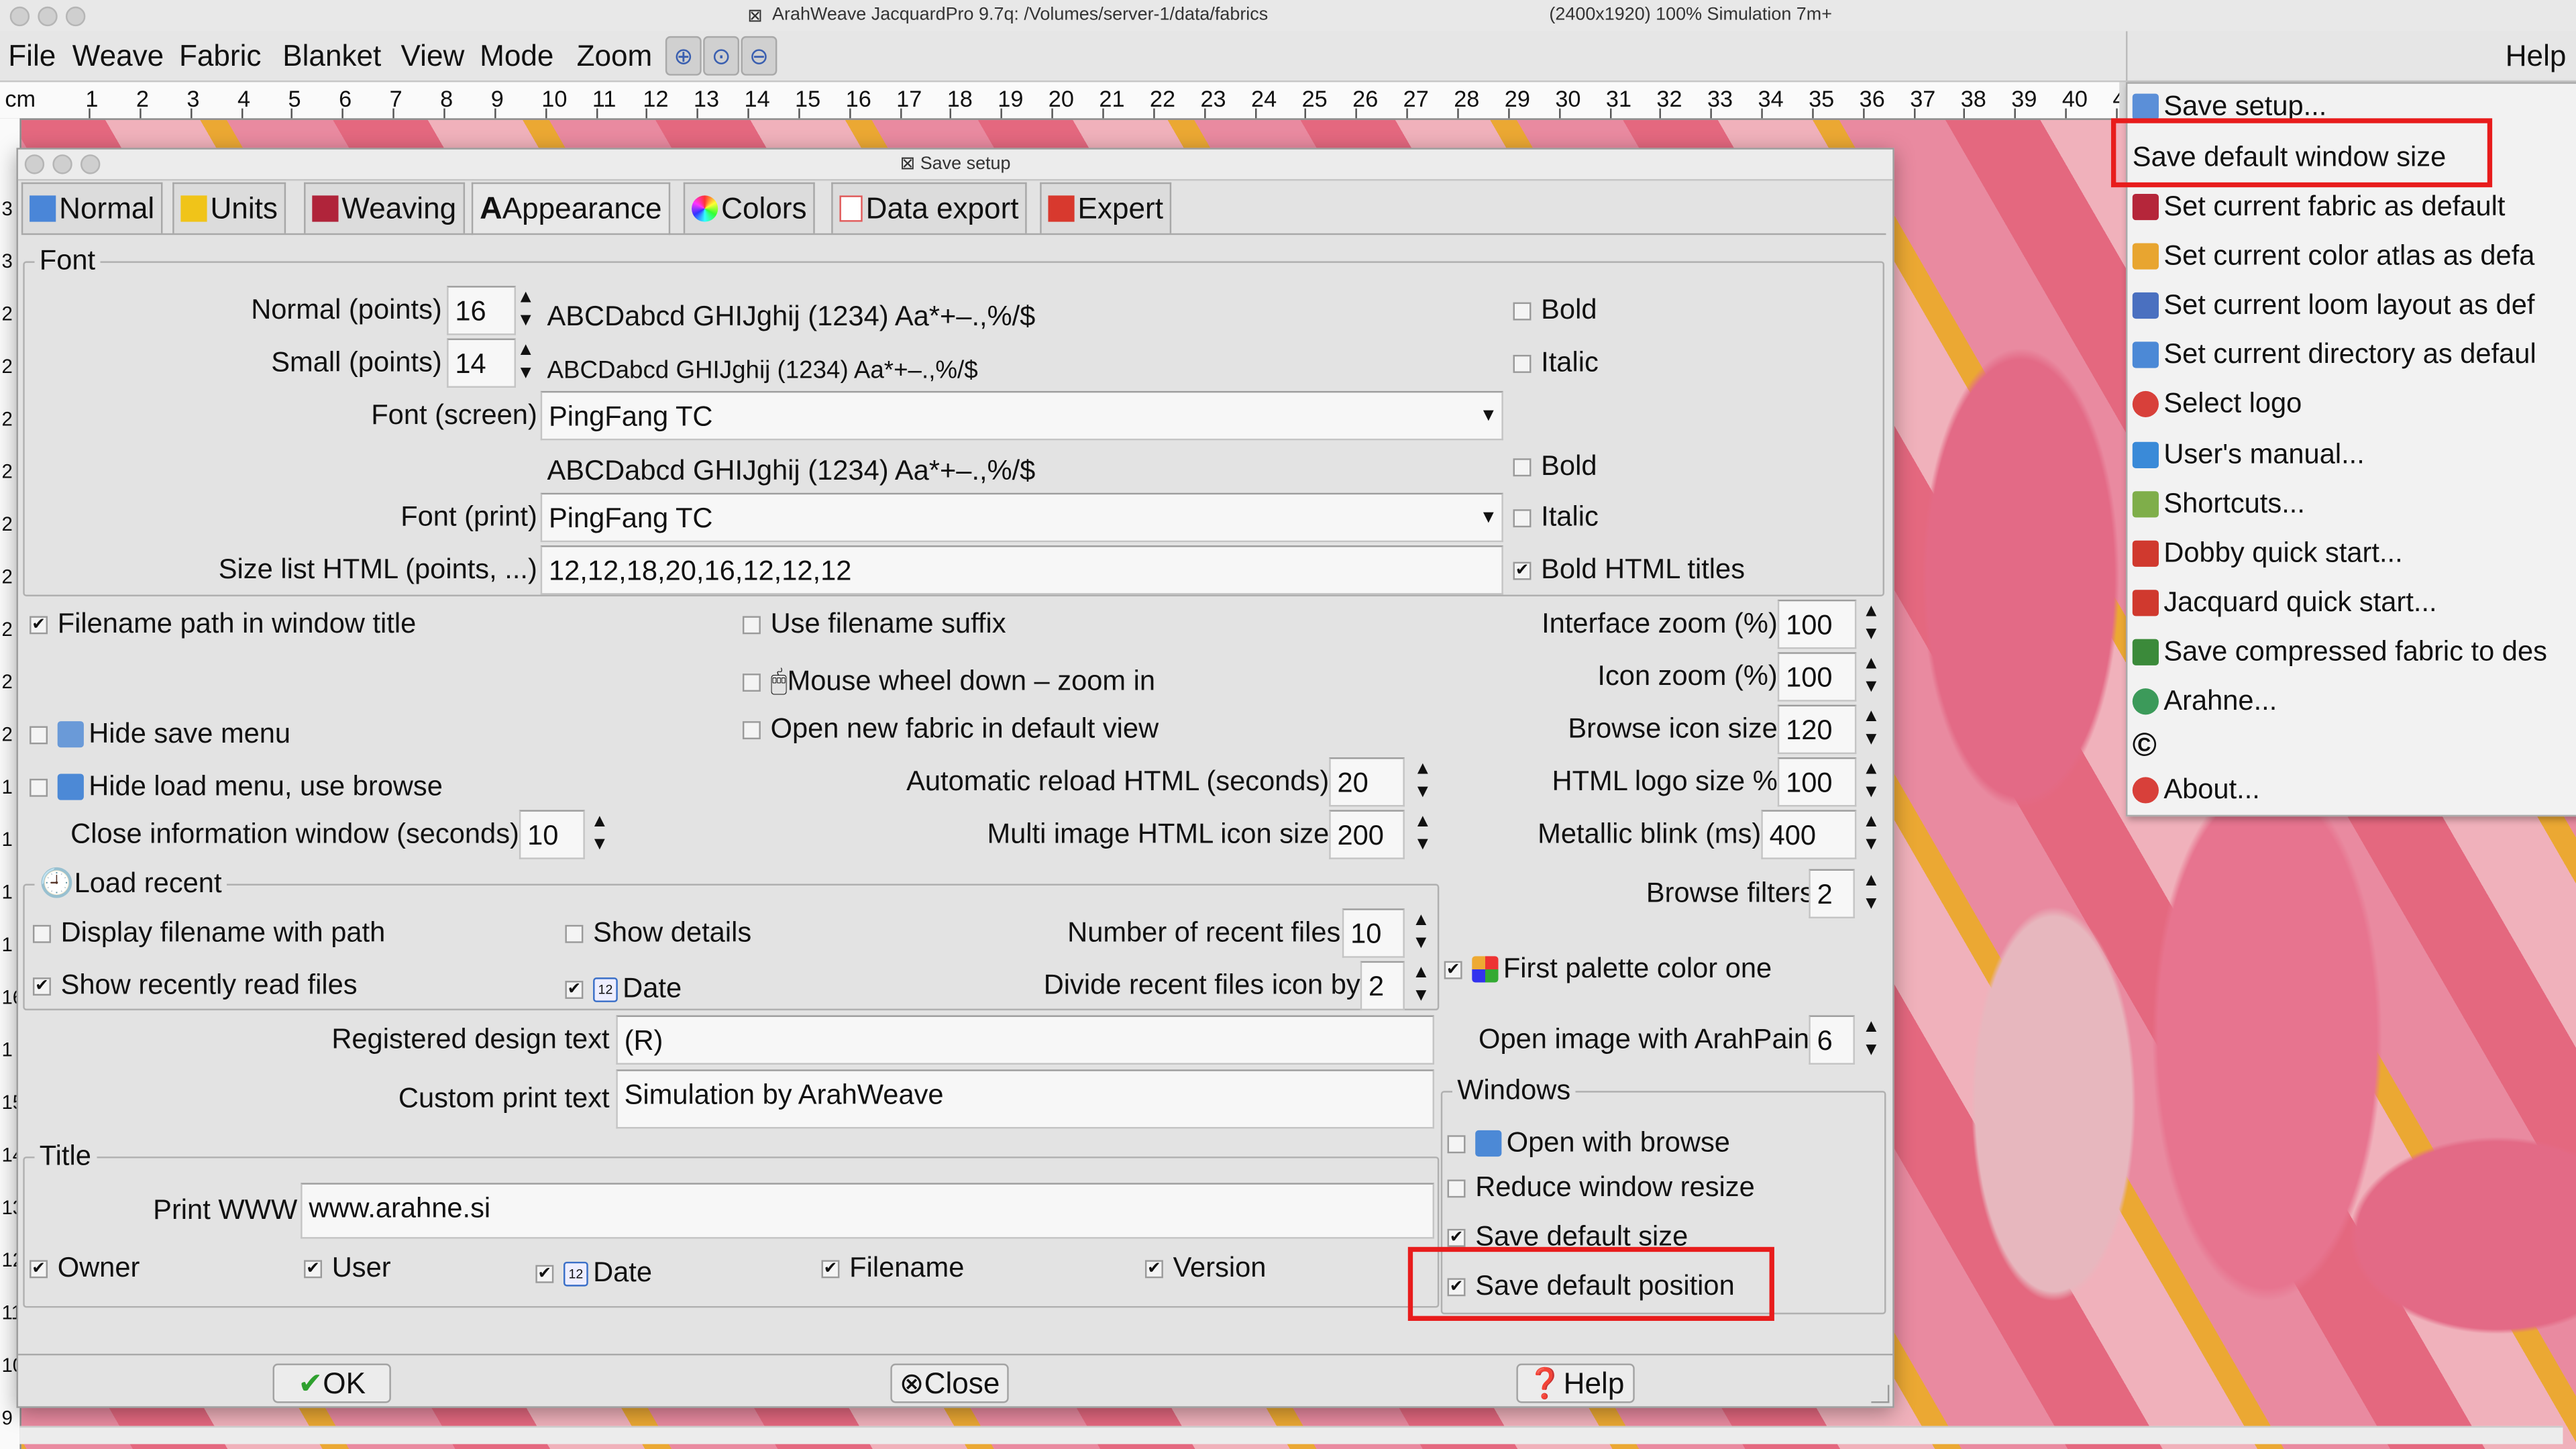 The width and height of the screenshot is (2576, 1449). I want to click on recent-count-input: 10, so click(1373, 933).